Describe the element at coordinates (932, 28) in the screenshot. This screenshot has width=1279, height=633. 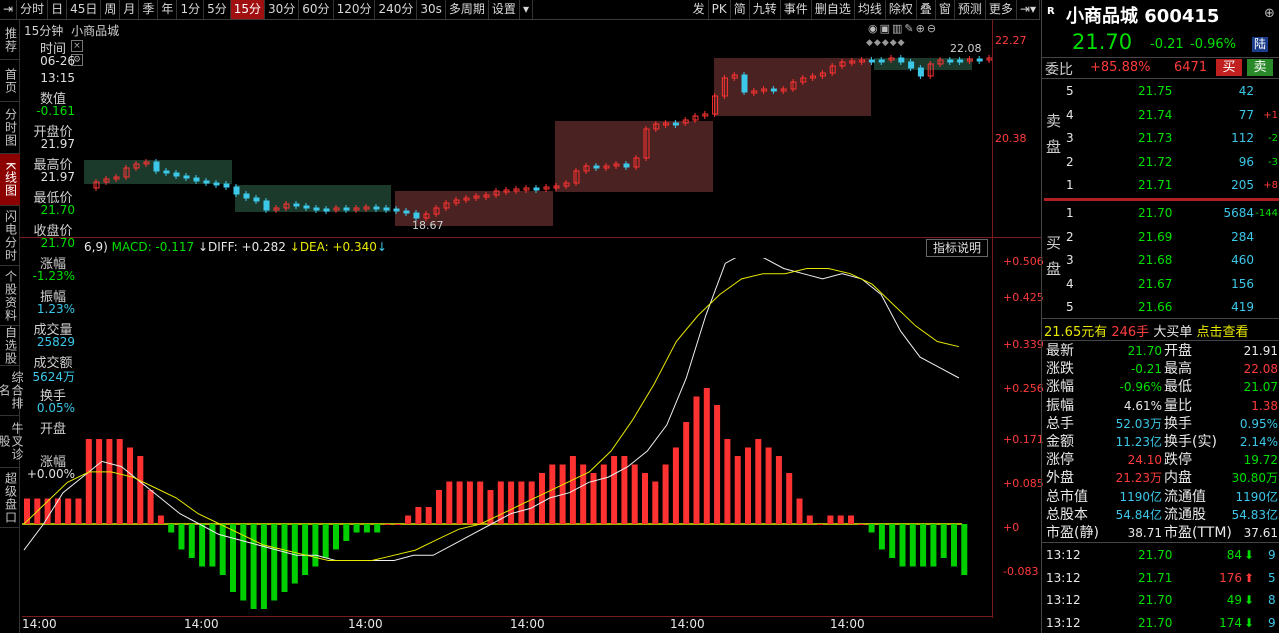
I see `zoom-out-icon: ⊖` at that location.